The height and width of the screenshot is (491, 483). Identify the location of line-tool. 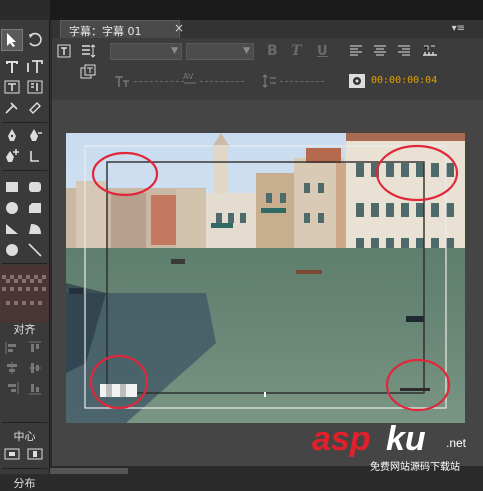
(35, 250).